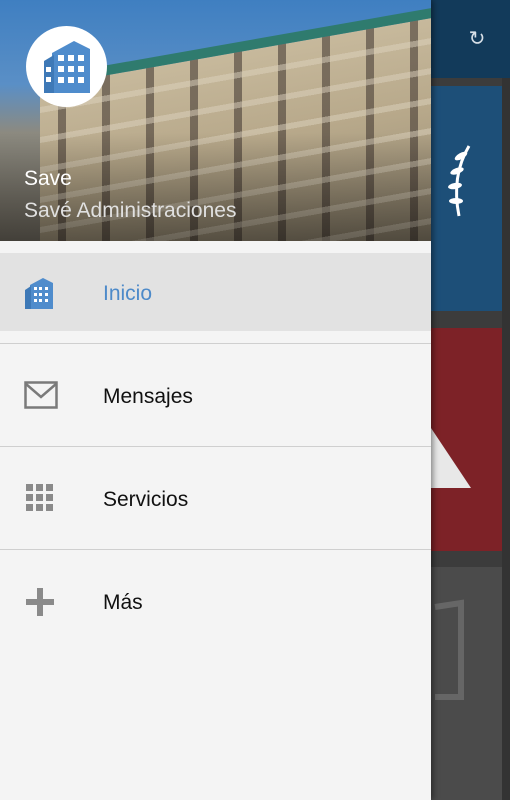 The image size is (510, 800). What do you see at coordinates (146, 499) in the screenshot?
I see `menu-item-label: Servicios` at bounding box center [146, 499].